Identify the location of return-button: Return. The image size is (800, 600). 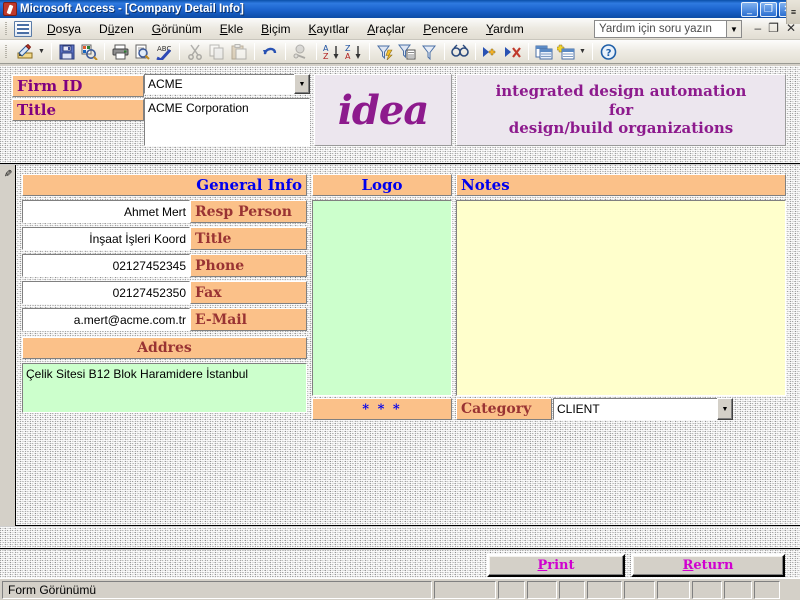
(708, 565).